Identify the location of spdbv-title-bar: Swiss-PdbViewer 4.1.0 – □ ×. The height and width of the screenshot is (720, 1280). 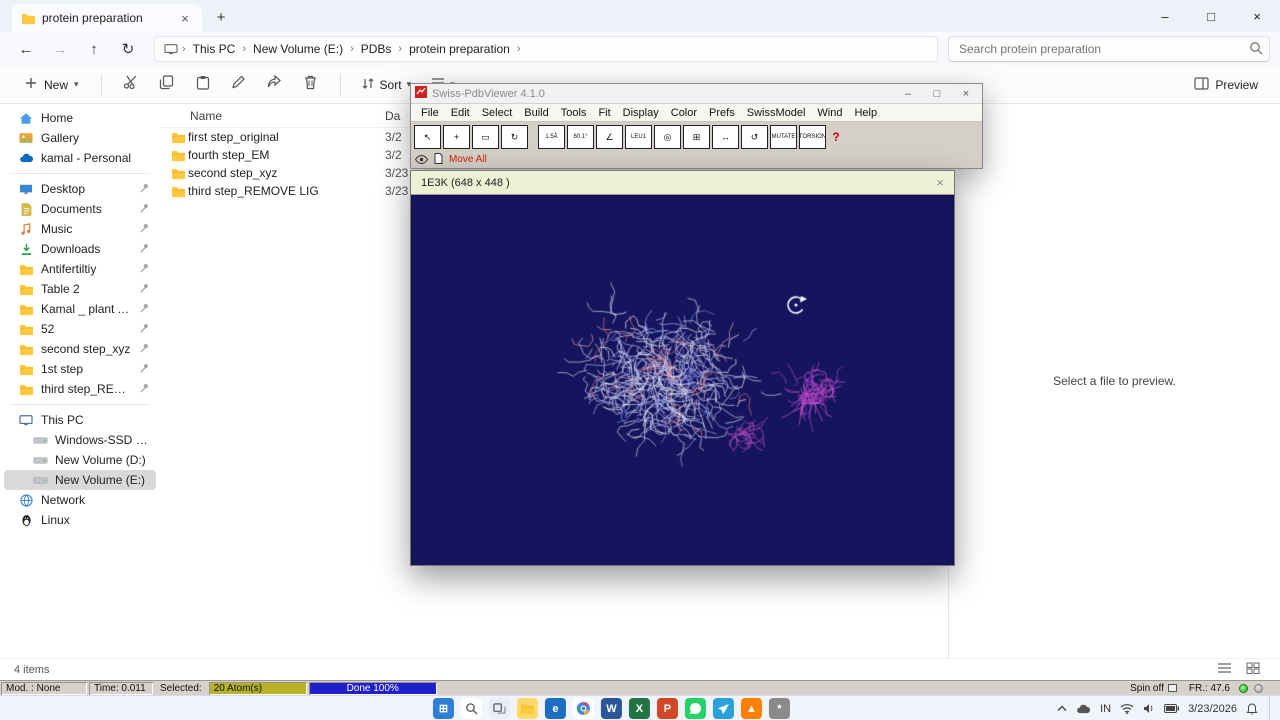
(696, 94).